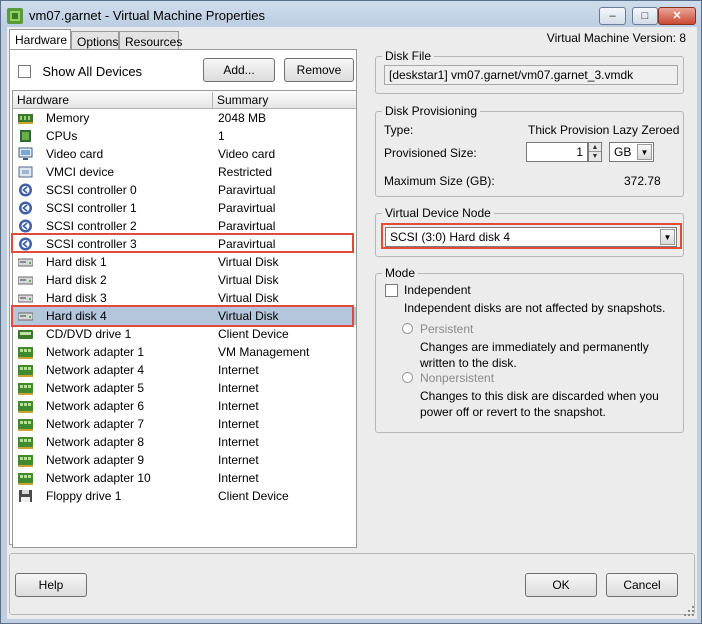 Image resolution: width=702 pixels, height=624 pixels. What do you see at coordinates (43, 100) in the screenshot?
I see `column-hardware: Hardware` at bounding box center [43, 100].